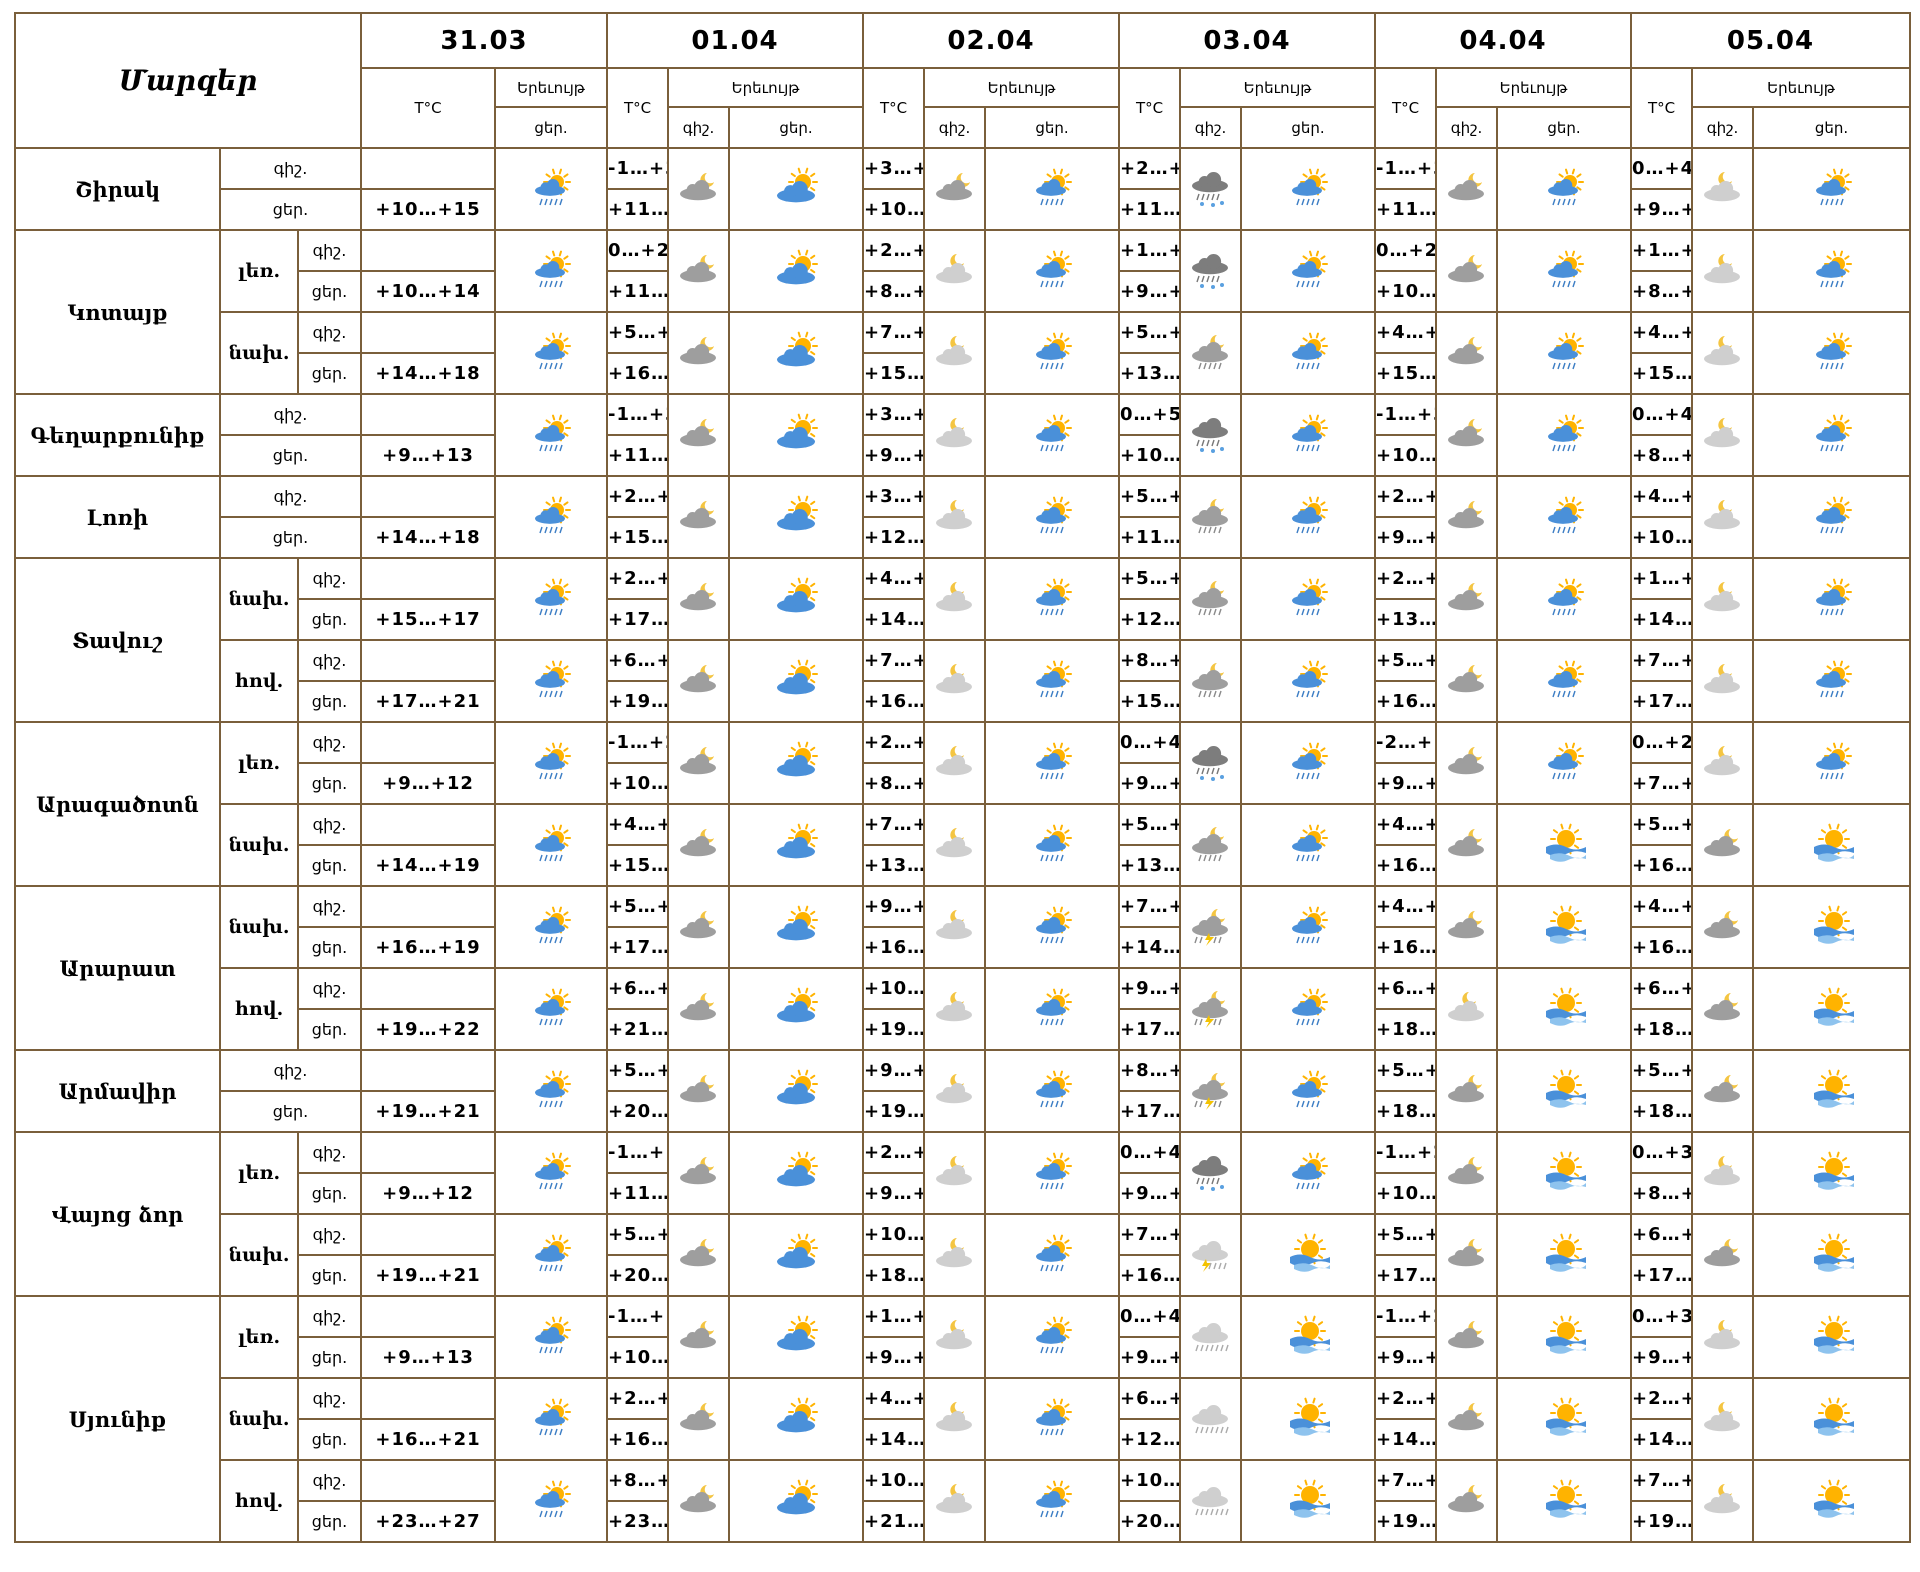  Describe the element at coordinates (259, 681) in the screenshot. I see `zone-name: հով.` at that location.